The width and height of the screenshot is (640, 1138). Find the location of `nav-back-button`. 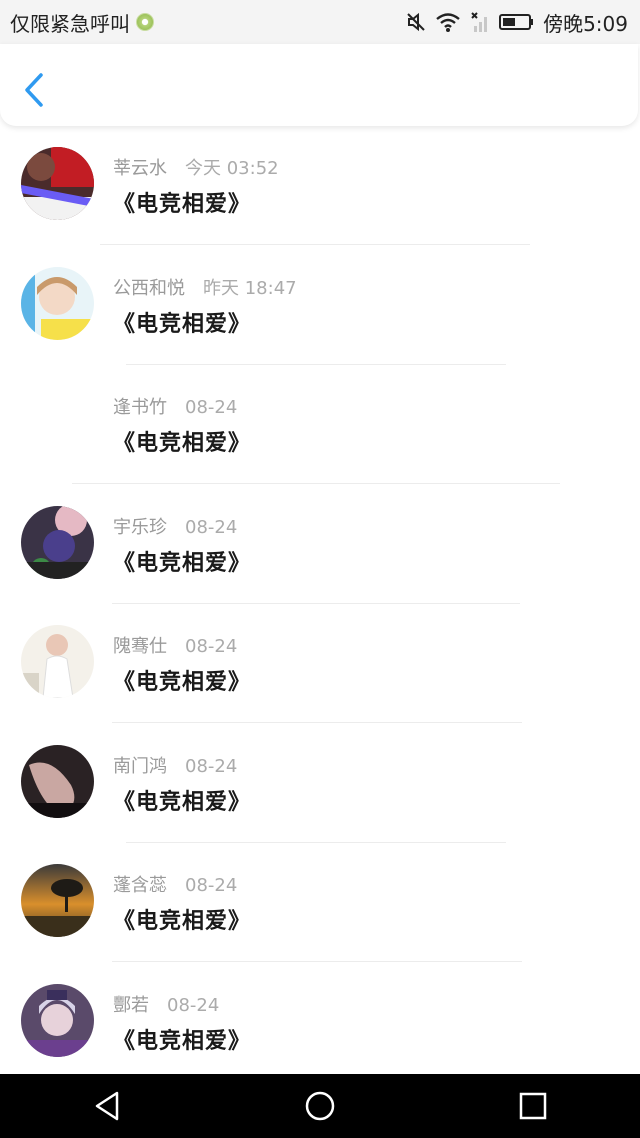

nav-back-button is located at coordinates (107, 1106).